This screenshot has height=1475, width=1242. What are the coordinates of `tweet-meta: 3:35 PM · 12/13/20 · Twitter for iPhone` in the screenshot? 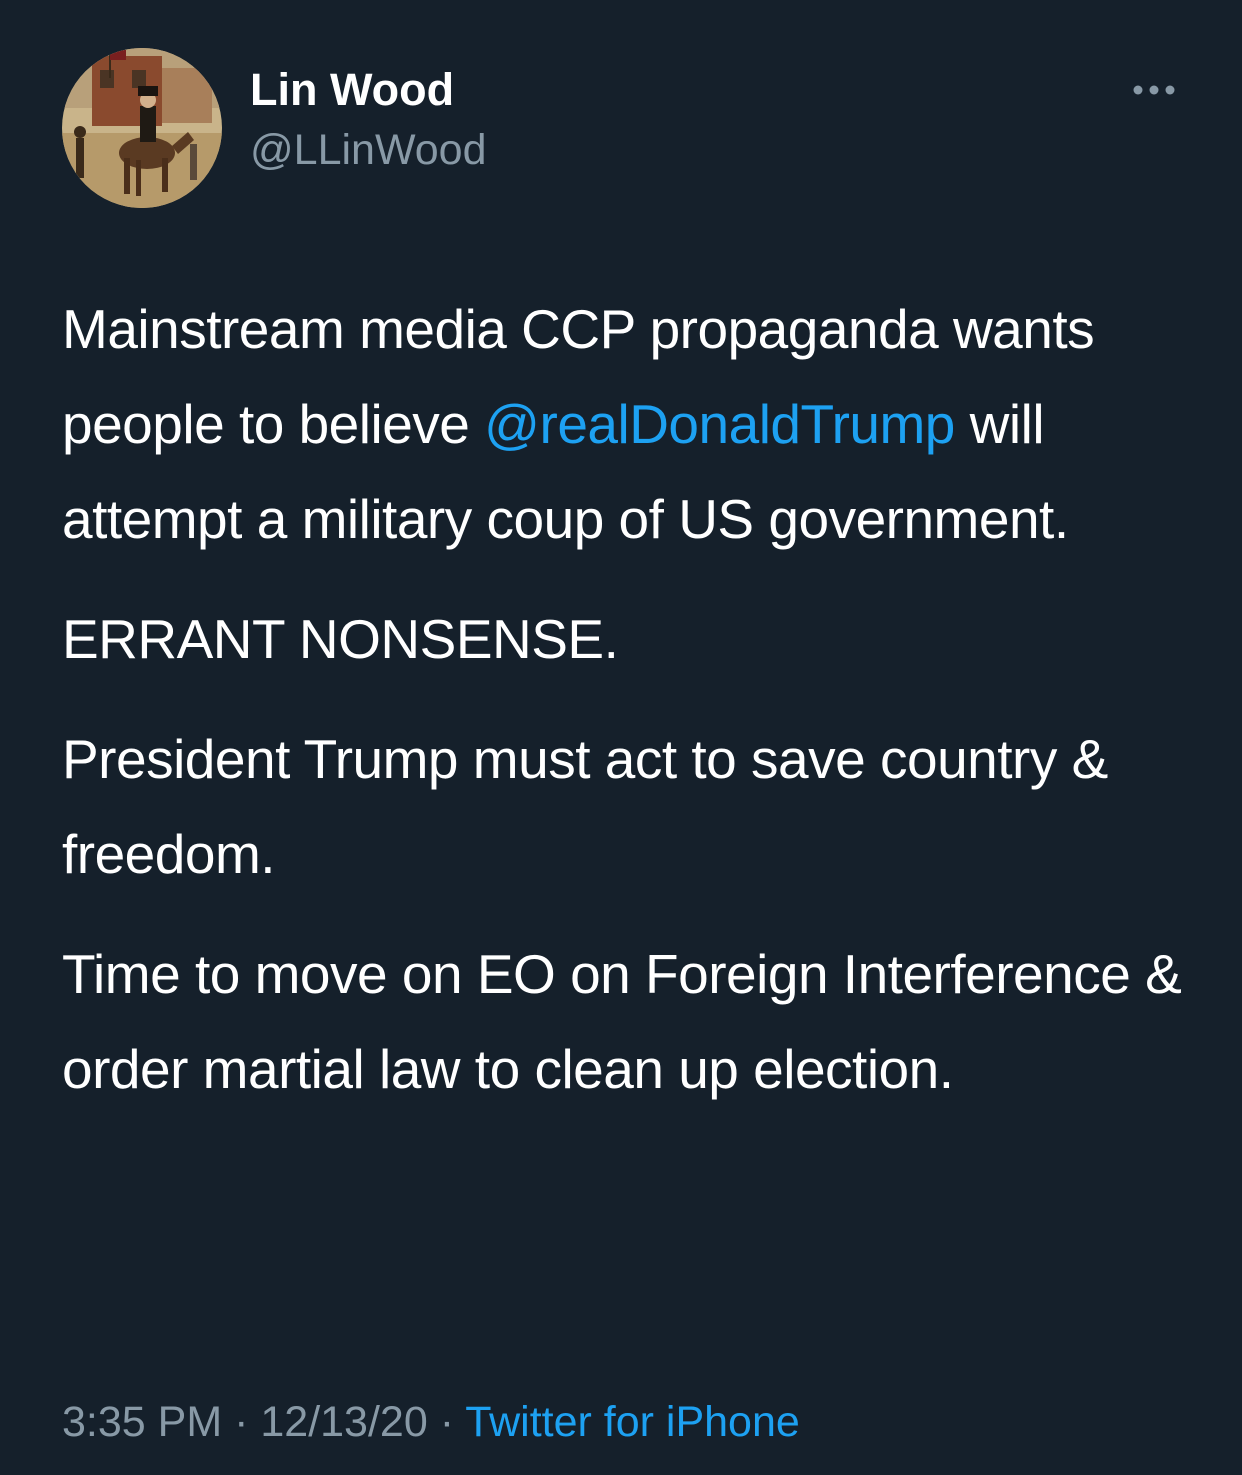 It's located at (431, 1422).